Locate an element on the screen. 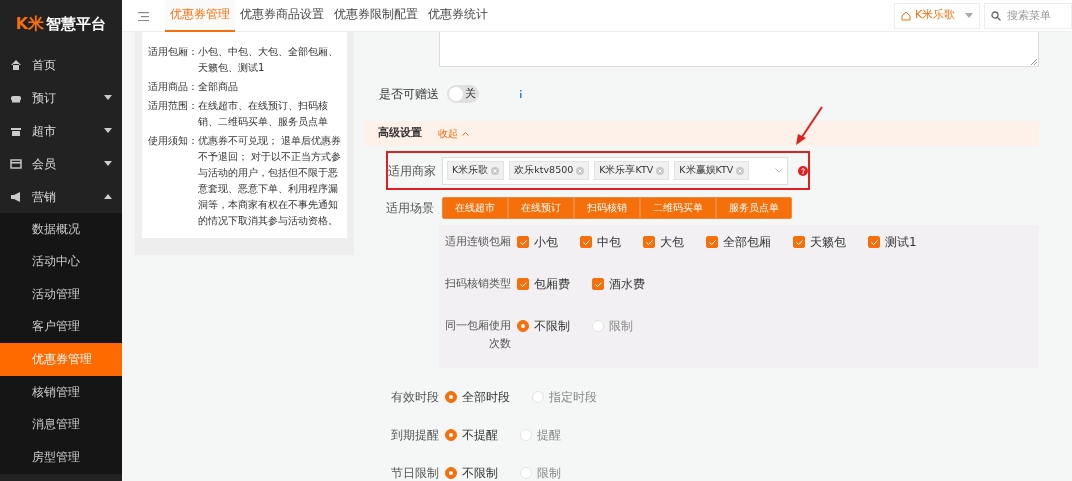 The image size is (1072, 481). card-icon is located at coordinates (16, 163).